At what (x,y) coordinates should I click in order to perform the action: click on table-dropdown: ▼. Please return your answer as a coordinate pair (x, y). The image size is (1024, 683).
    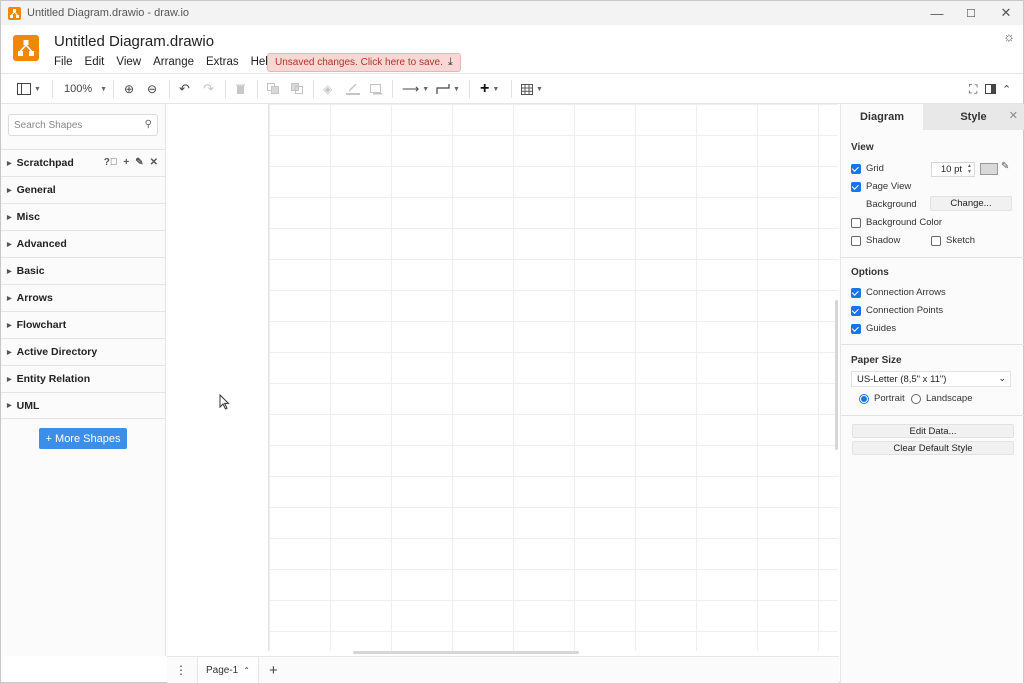
    Looking at the image, I should click on (532, 89).